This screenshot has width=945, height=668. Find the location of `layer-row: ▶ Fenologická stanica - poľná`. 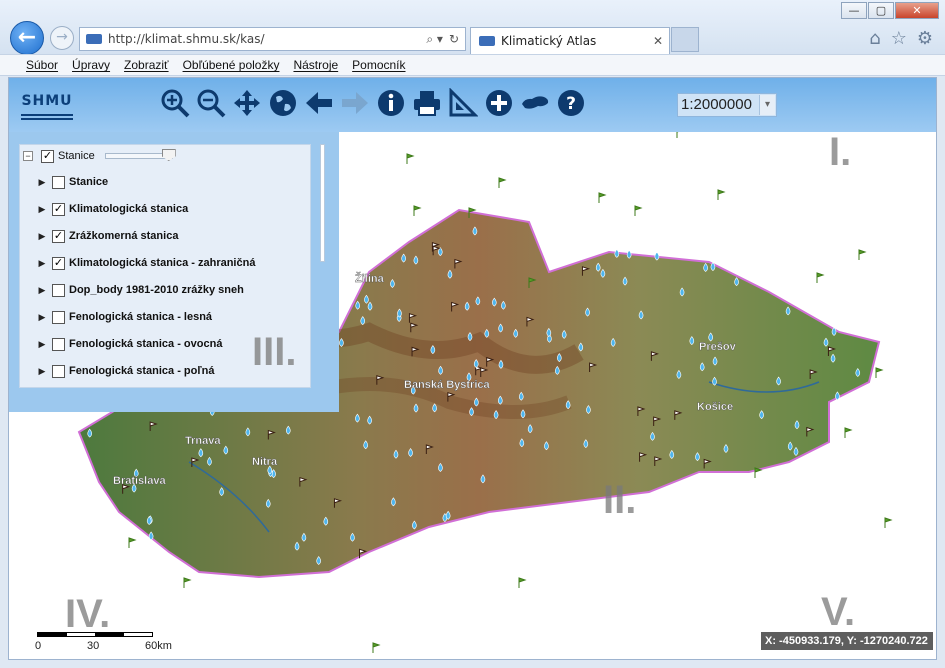

layer-row: ▶ Fenologická stanica - poľná is located at coordinates (125, 371).